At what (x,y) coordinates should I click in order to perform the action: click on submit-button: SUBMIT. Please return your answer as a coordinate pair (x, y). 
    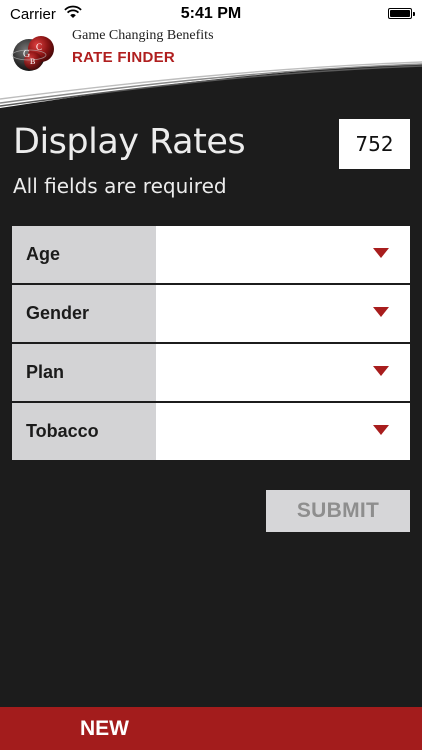
    Looking at the image, I should click on (338, 511).